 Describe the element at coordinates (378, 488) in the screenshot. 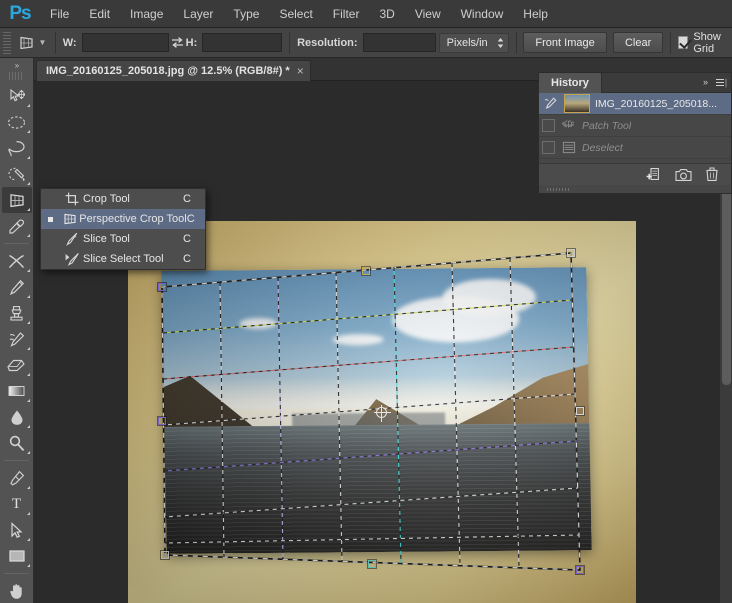

I see `lake-water` at that location.